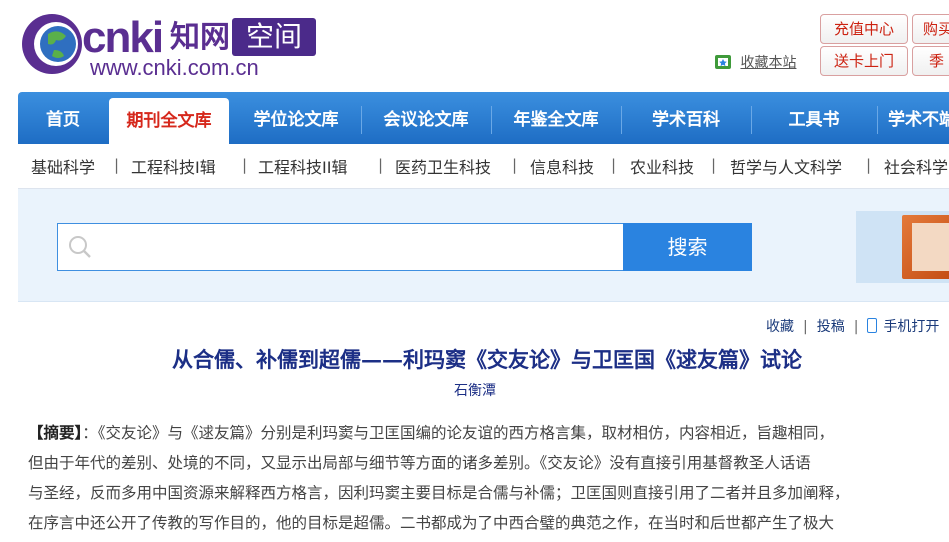 Image resolution: width=949 pixels, height=542 pixels. Describe the element at coordinates (662, 166) in the screenshot. I see `subnav-agriculture: 农业科技` at that location.